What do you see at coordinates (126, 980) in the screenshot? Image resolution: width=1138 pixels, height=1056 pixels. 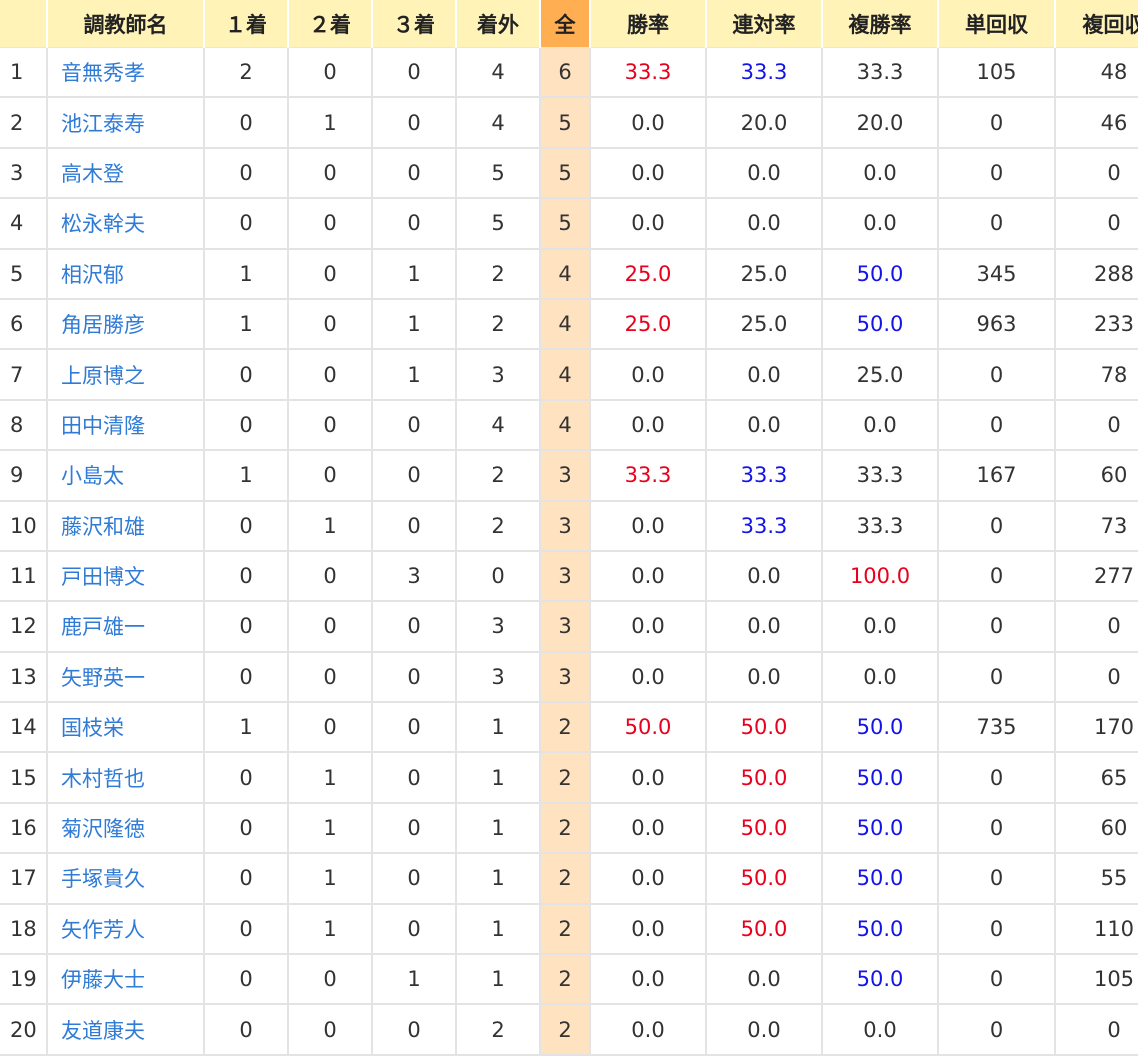 I see `trainer-name-link: 伊藤大士` at bounding box center [126, 980].